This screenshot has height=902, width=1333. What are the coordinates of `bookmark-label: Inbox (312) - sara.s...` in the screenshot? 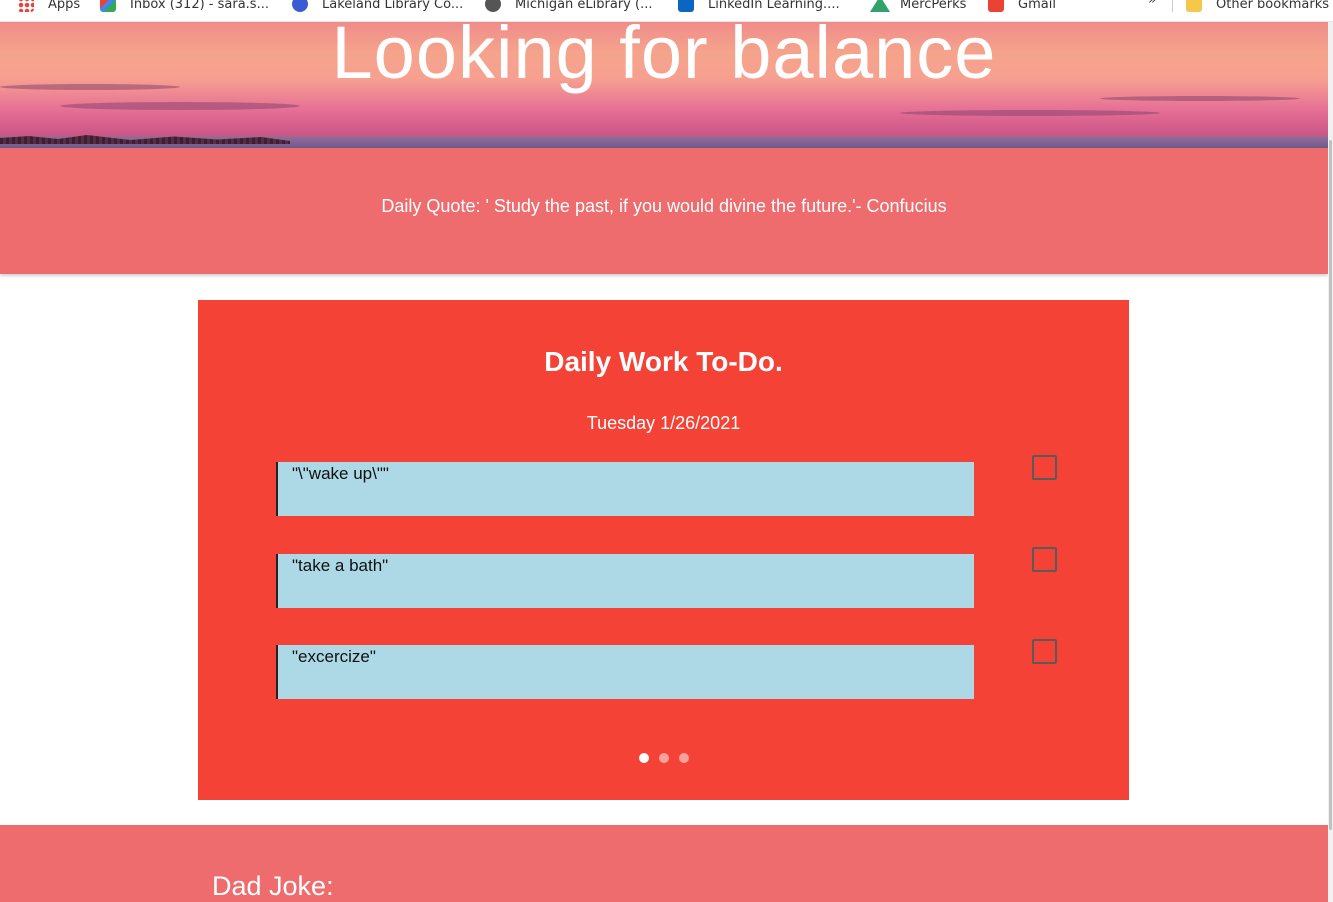 It's located at (199, 6).